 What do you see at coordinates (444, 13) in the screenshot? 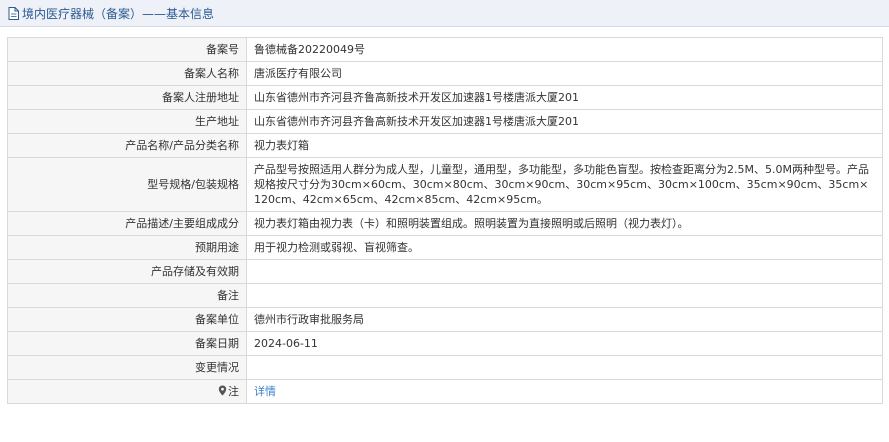
I see `page-header: 境内医疗器械（备案）——基本信息` at bounding box center [444, 13].